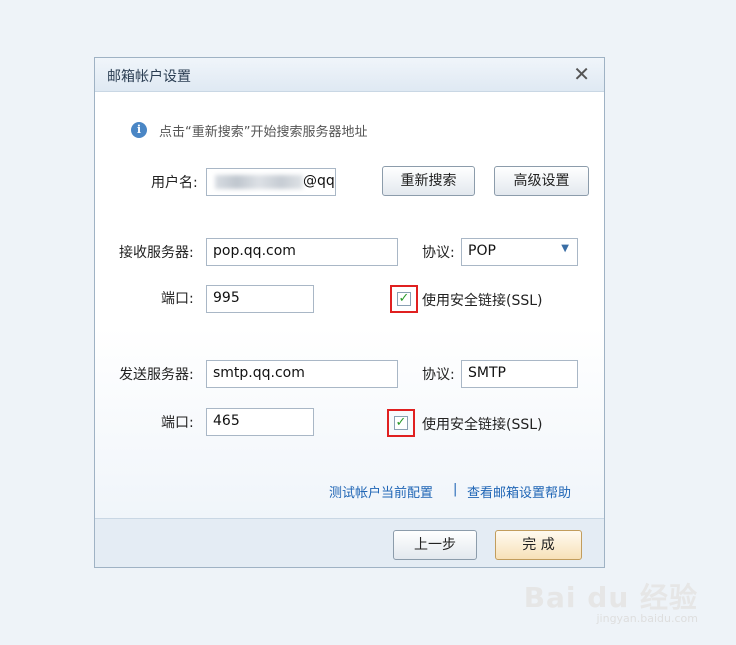  Describe the element at coordinates (401, 423) in the screenshot. I see `outgoing-ssl-checkbox: ✓` at that location.